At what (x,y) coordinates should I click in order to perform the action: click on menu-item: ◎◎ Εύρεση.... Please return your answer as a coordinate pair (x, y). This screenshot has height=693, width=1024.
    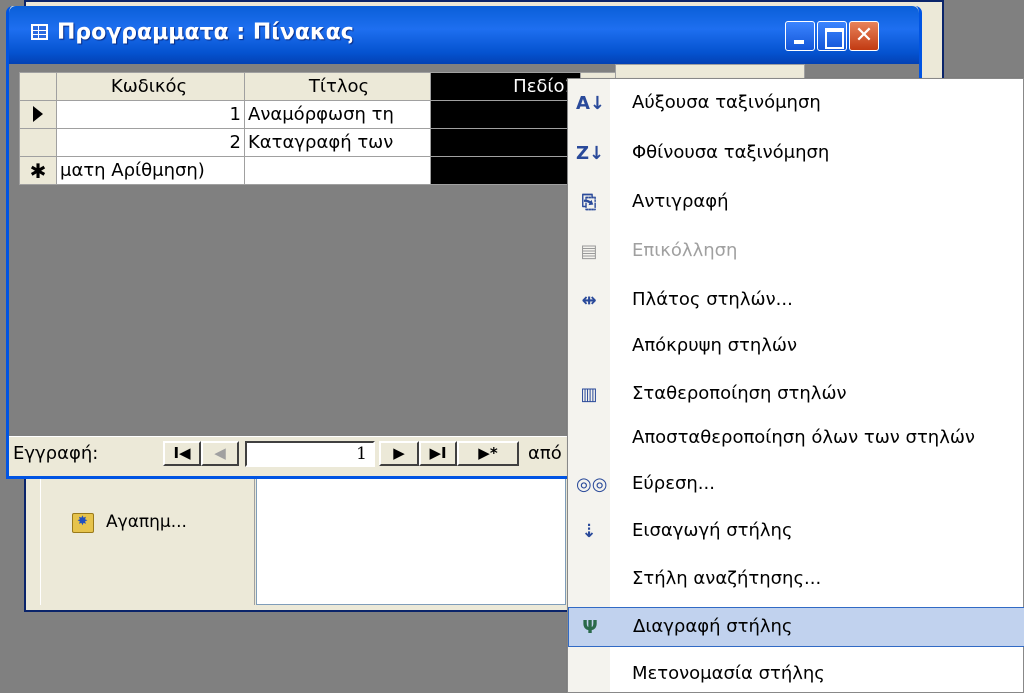
    Looking at the image, I should click on (796, 485).